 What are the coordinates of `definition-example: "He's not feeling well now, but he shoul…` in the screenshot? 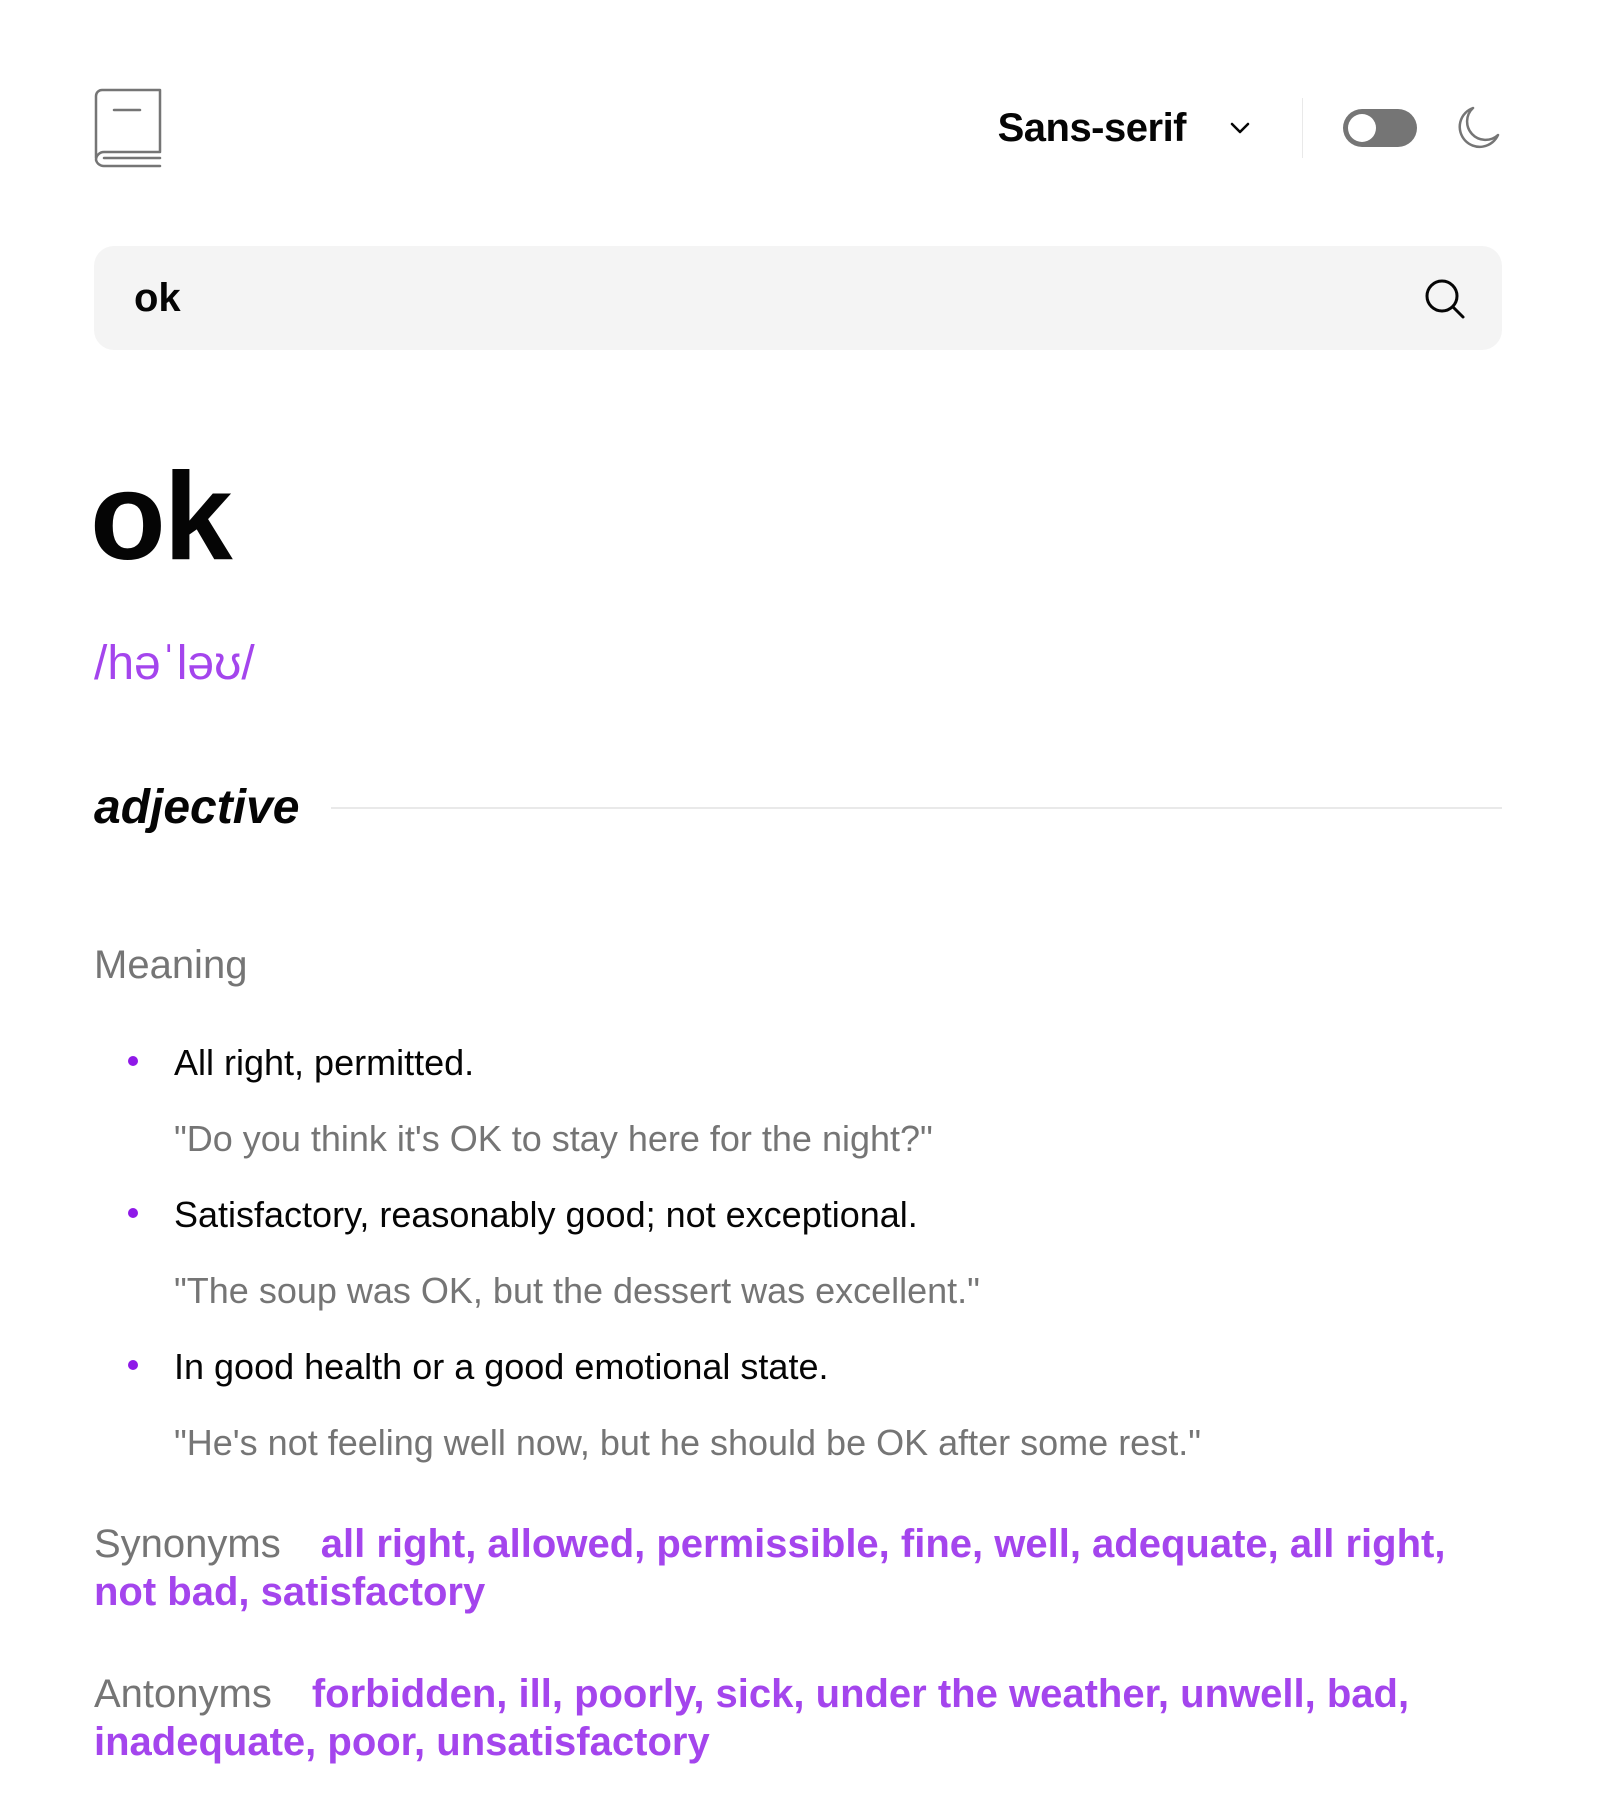 It's located at (687, 1442).